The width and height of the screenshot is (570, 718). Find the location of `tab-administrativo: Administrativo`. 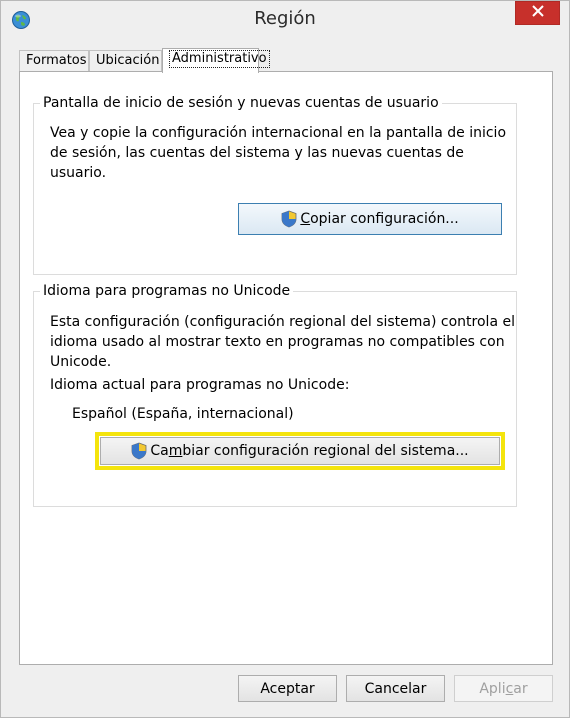

tab-administrativo: Administrativo is located at coordinates (216, 60).